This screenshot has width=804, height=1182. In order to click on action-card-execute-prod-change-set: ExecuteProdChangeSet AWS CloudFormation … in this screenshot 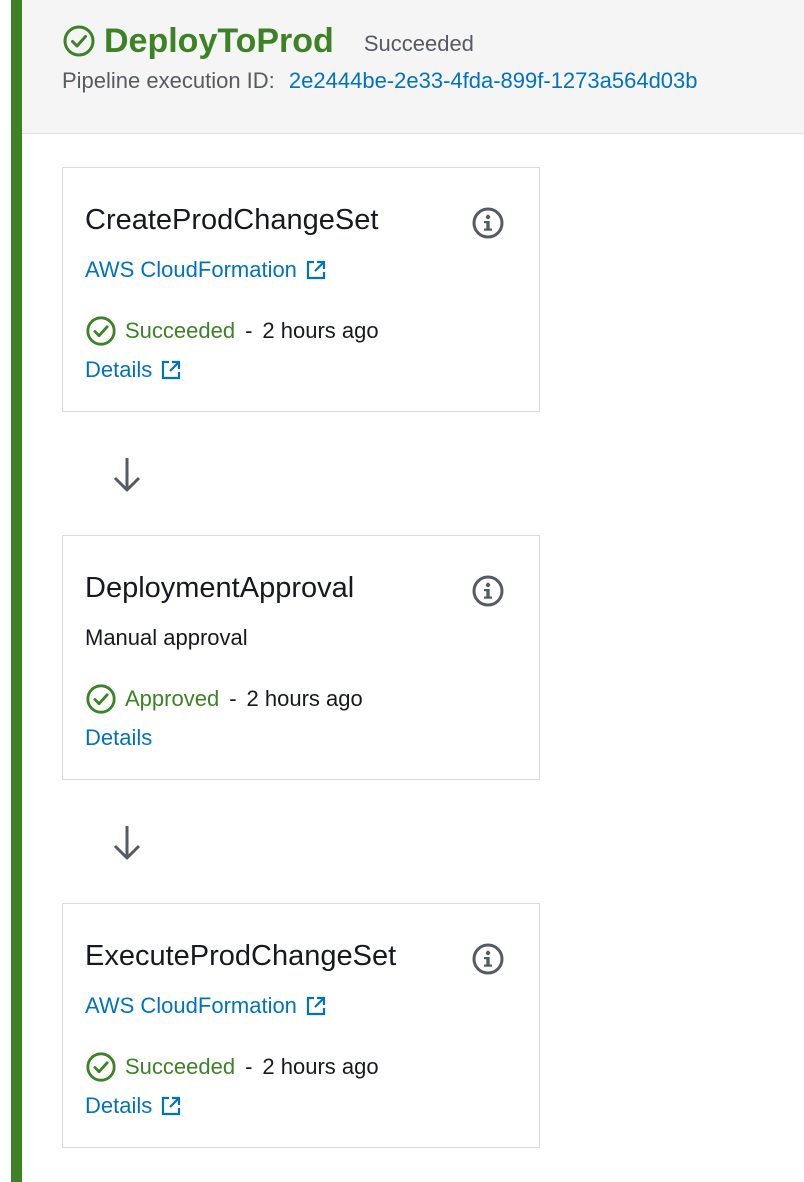, I will do `click(301, 1025)`.